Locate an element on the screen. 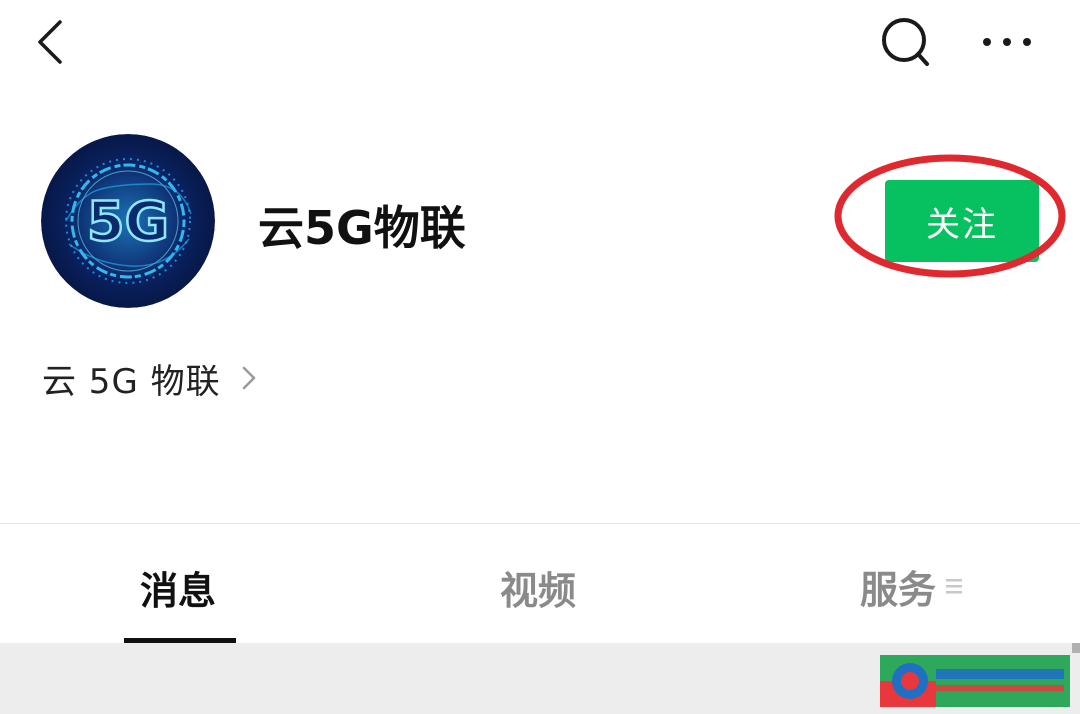 The height and width of the screenshot is (714, 1080). account-subject-label: 云 5G 物联 is located at coordinates (131, 381).